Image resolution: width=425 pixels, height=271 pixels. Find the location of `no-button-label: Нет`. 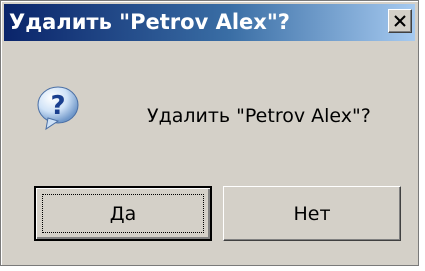

no-button-label: Нет is located at coordinates (312, 213).